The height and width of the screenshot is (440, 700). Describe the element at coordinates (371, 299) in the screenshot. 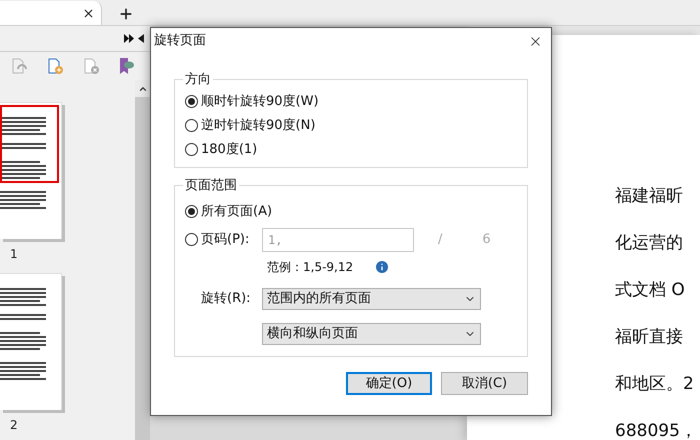

I see `rotate-scope-select: 范围内的所有页面` at that location.